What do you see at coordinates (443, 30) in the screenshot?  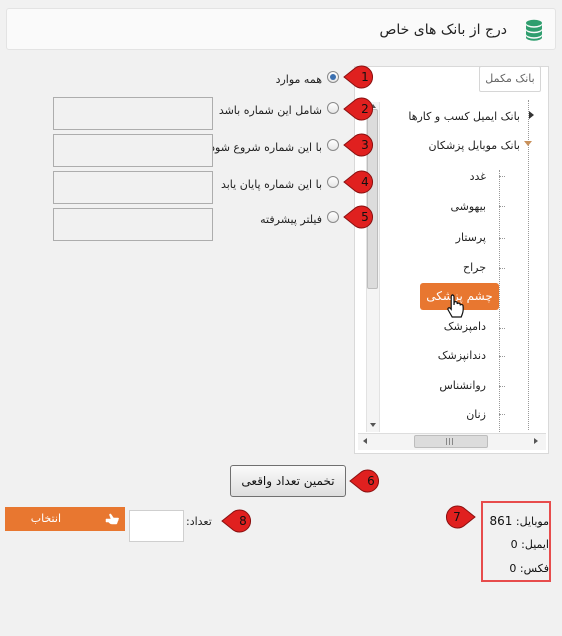 I see `page-title: درج از بانک های خاص` at bounding box center [443, 30].